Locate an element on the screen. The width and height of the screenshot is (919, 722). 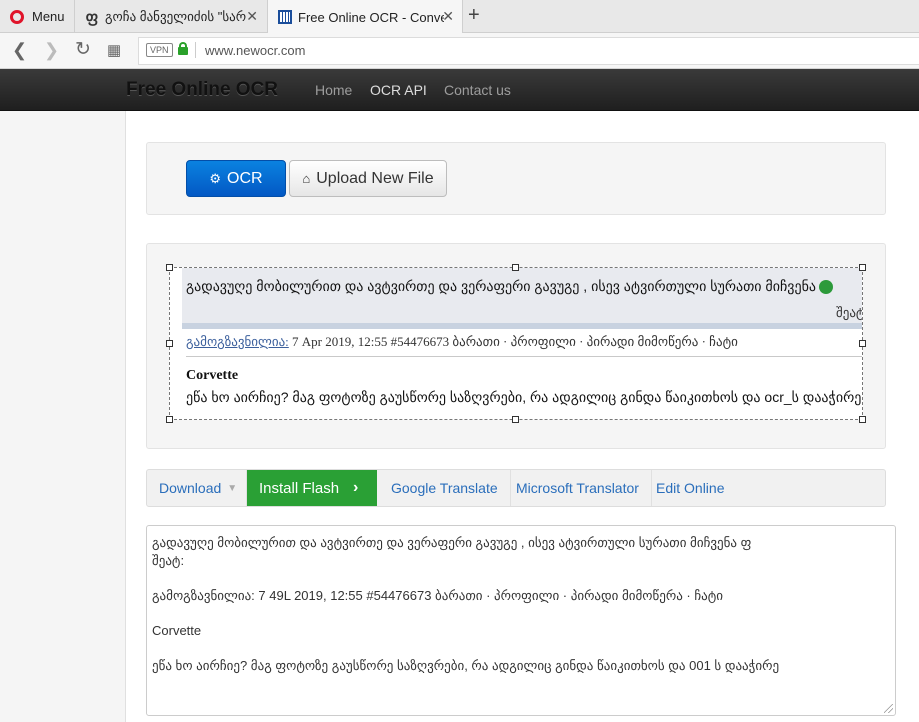
lock-icon is located at coordinates (183, 48).